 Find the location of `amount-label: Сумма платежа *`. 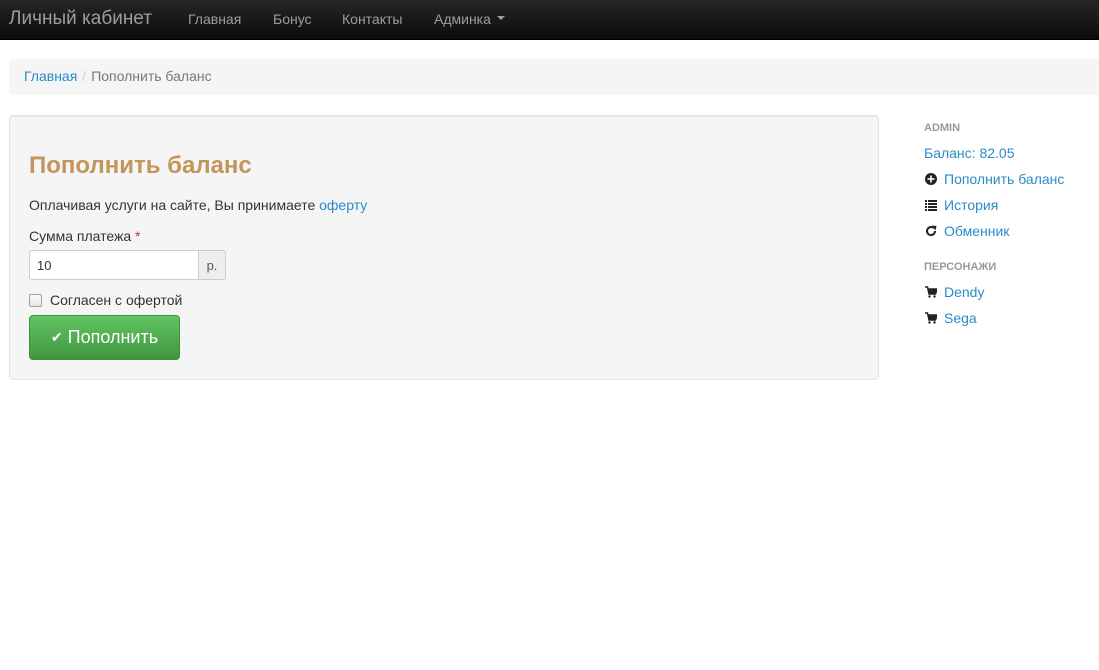

amount-label: Сумма платежа * is located at coordinates (85, 236).